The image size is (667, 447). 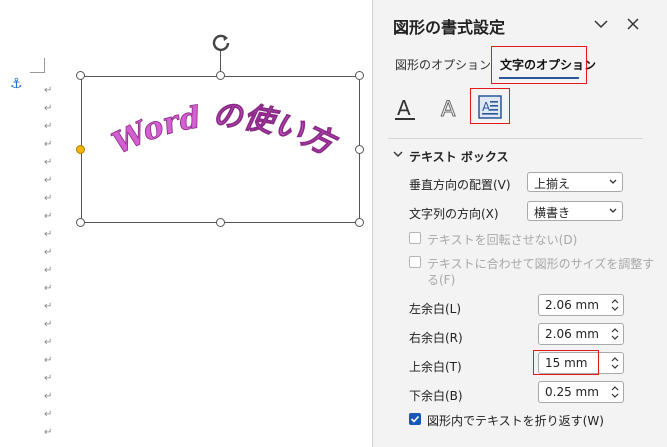 I want to click on checkmark-icon, so click(x=415, y=419).